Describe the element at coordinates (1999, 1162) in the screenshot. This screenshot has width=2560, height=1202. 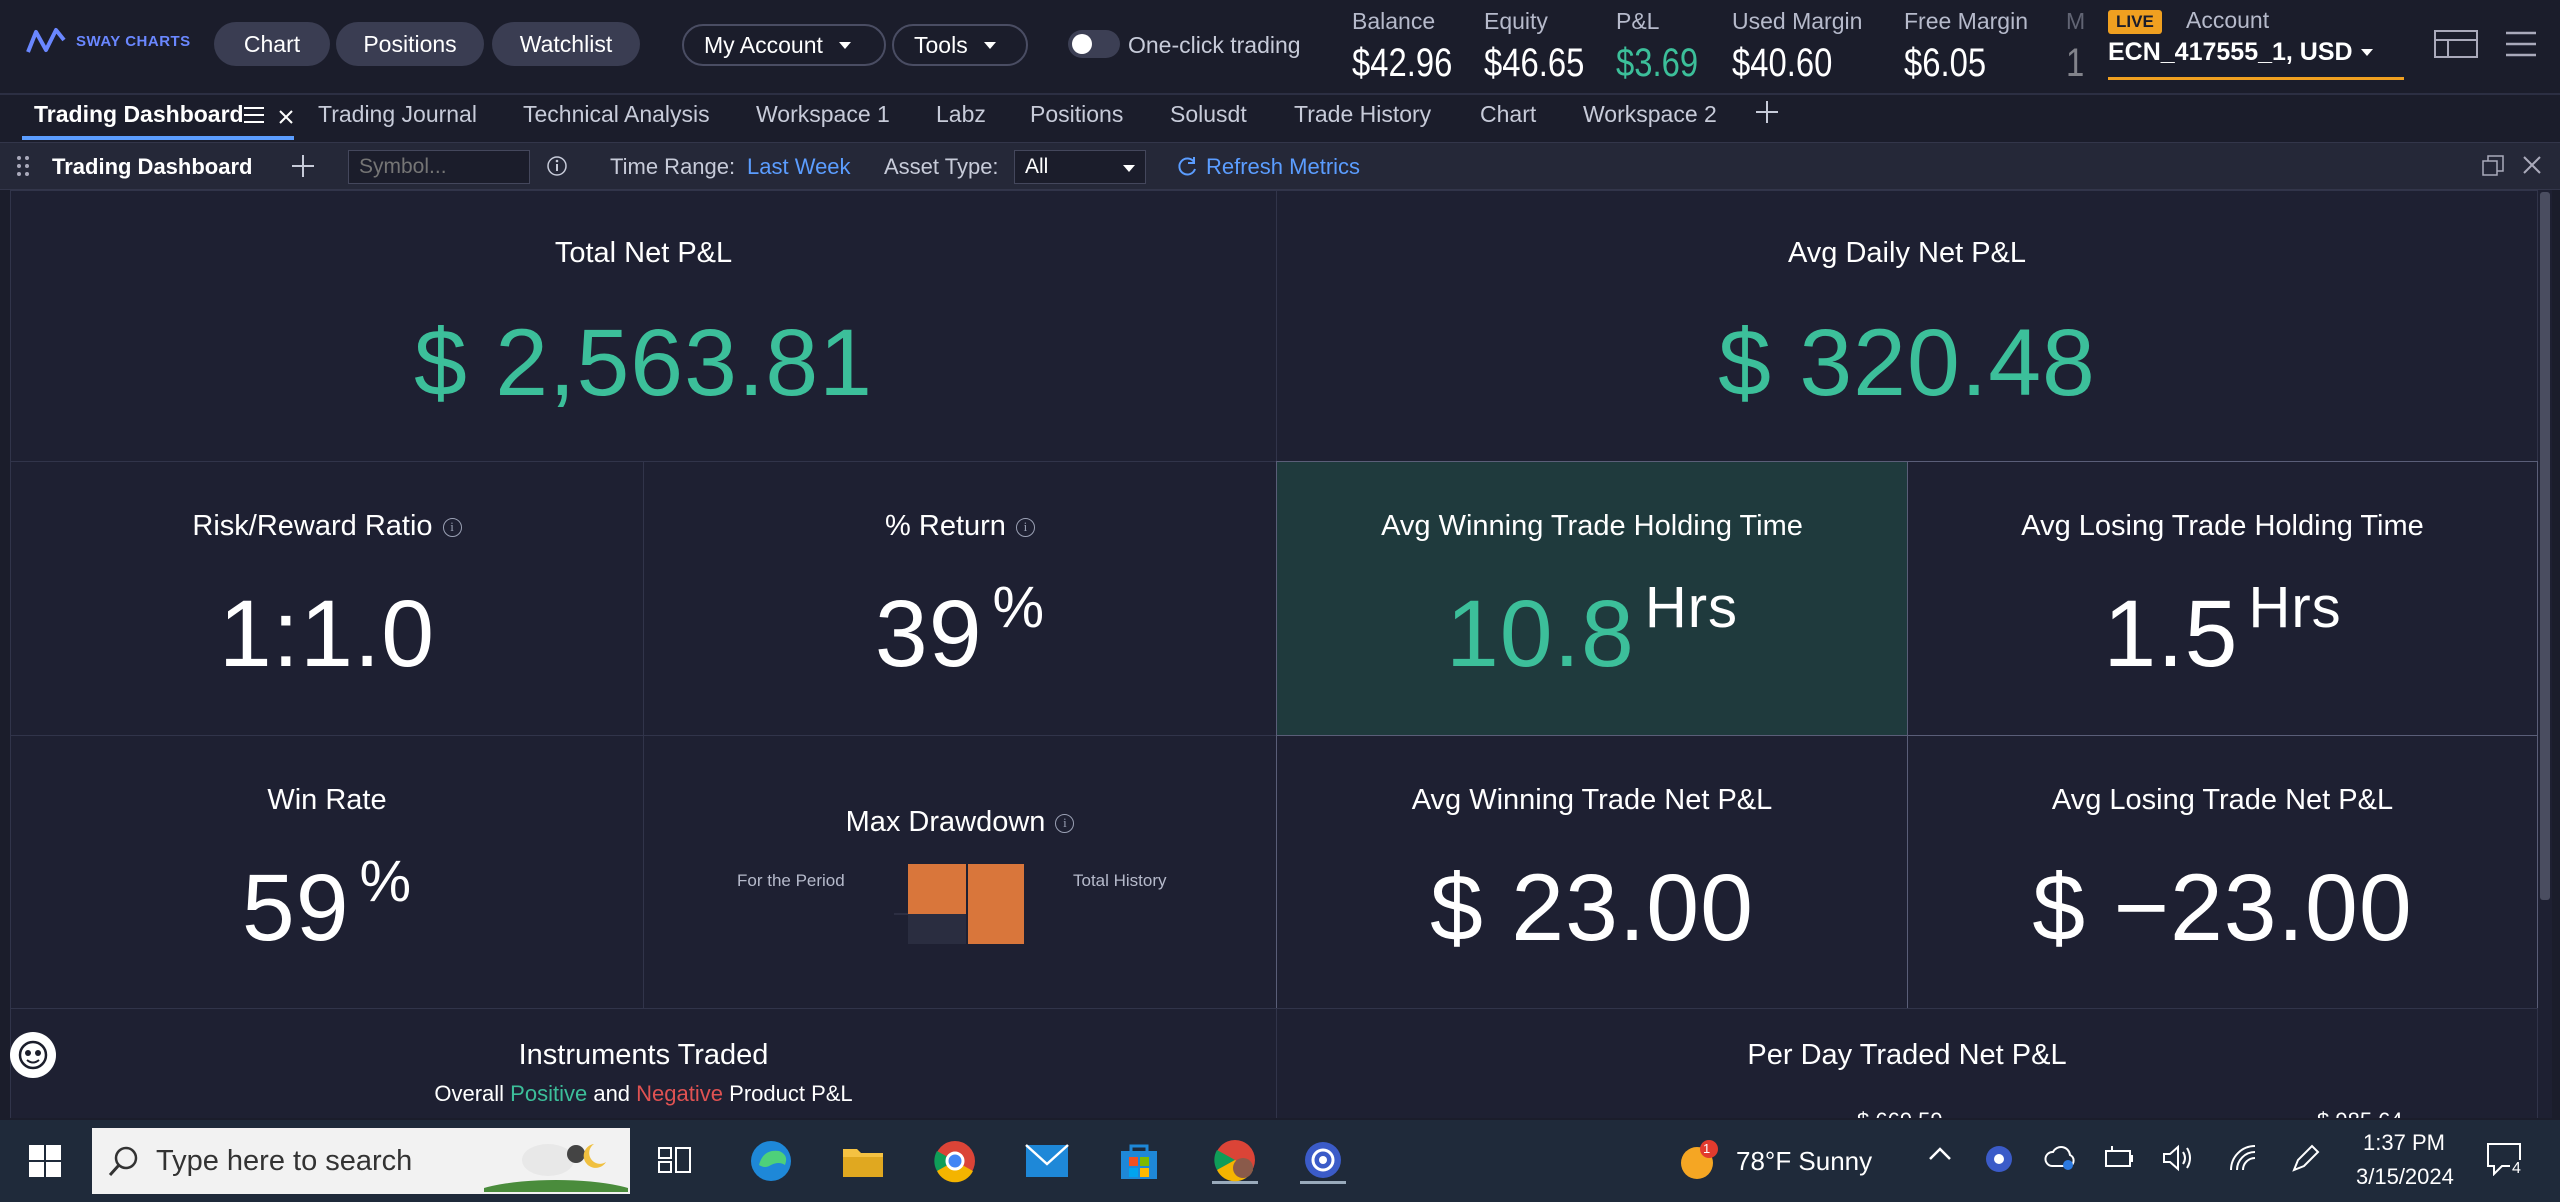
I see `tray-app-icon` at that location.